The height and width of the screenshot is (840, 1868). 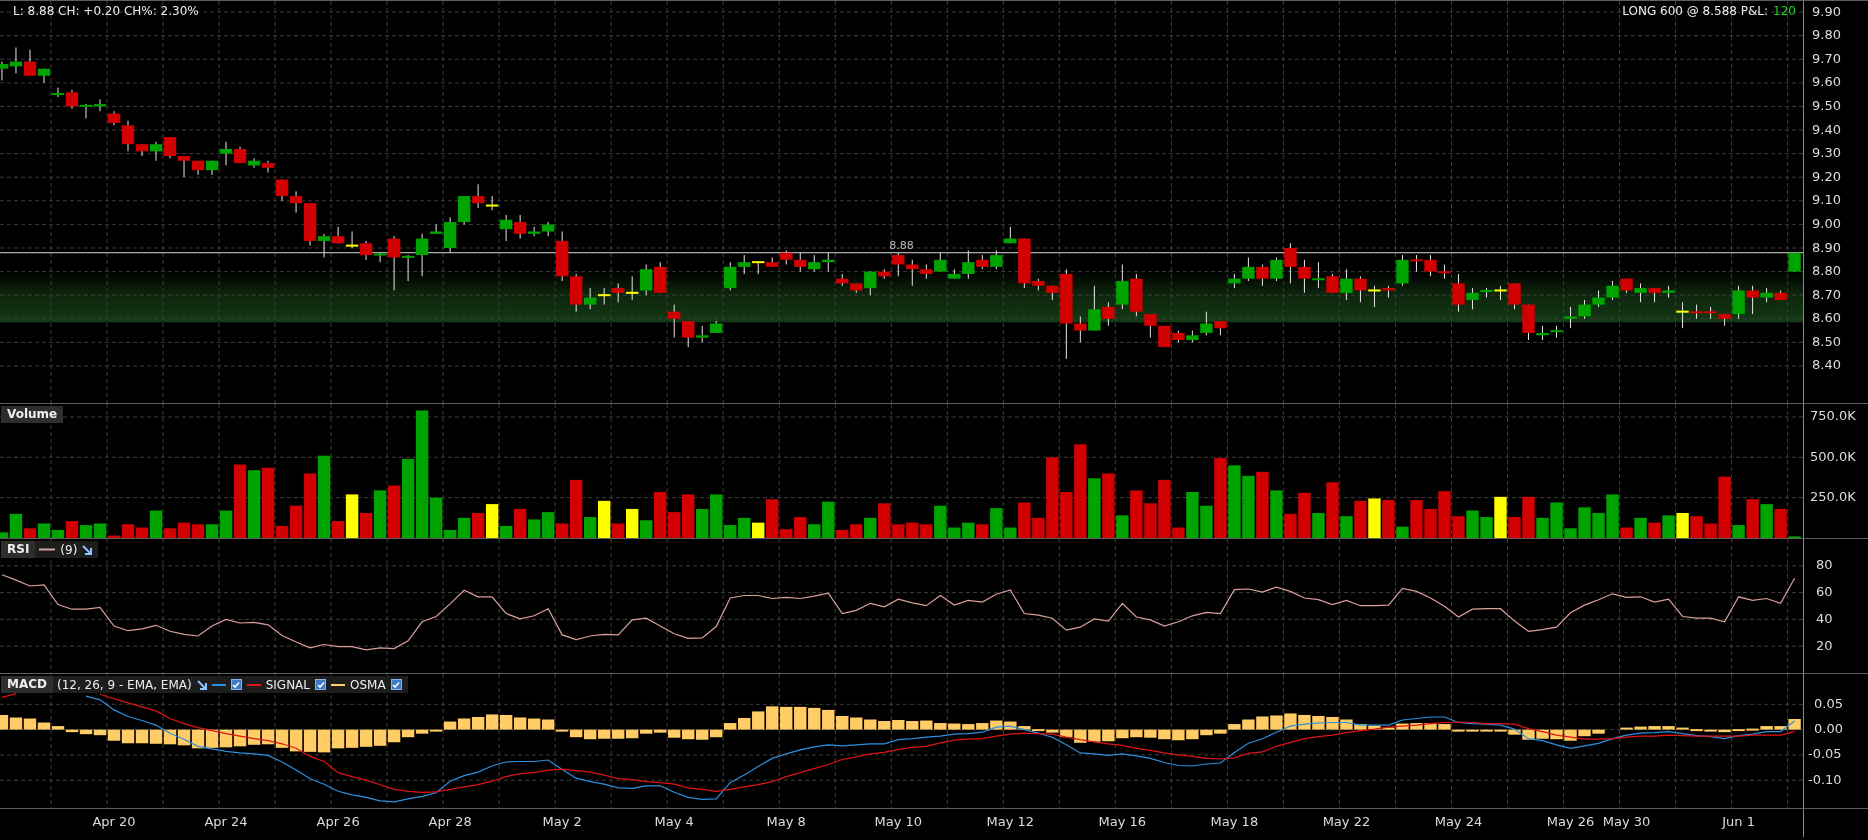 I want to click on price-line-label: 8.88, so click(x=901, y=245).